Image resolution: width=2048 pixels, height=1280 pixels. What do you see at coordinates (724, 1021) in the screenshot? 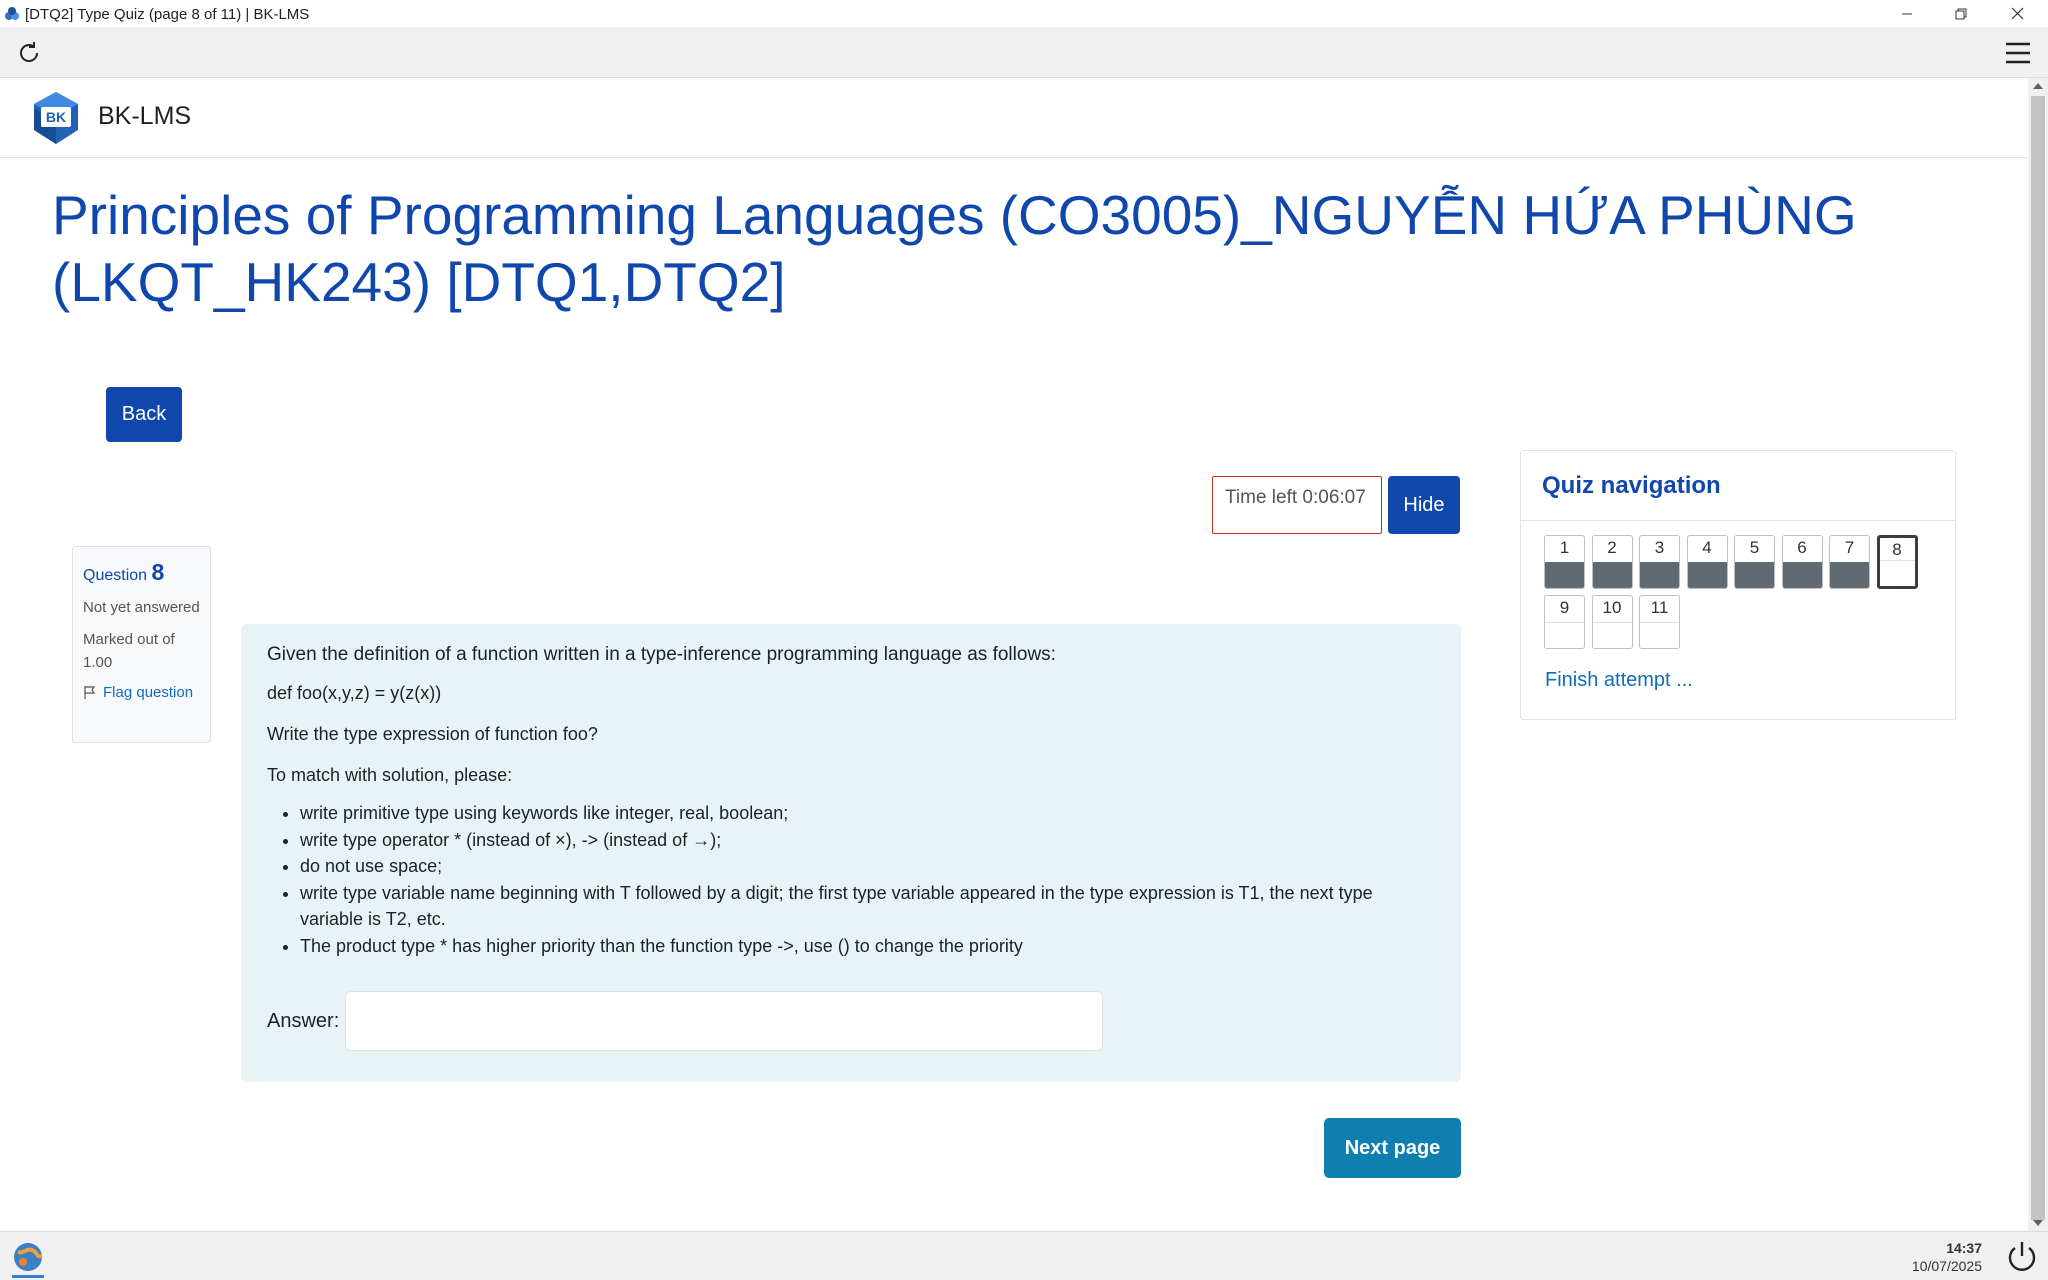
I see `answer-input` at bounding box center [724, 1021].